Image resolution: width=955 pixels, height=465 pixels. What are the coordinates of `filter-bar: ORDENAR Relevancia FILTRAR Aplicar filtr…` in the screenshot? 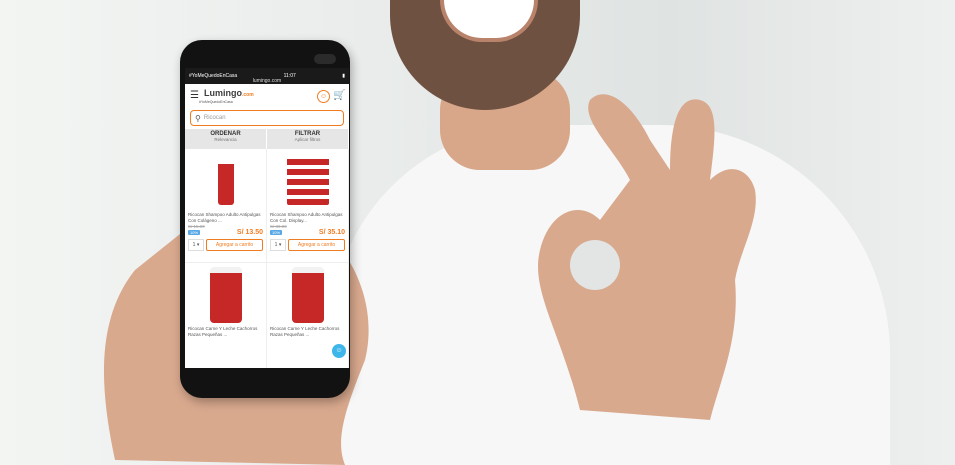 It's located at (267, 139).